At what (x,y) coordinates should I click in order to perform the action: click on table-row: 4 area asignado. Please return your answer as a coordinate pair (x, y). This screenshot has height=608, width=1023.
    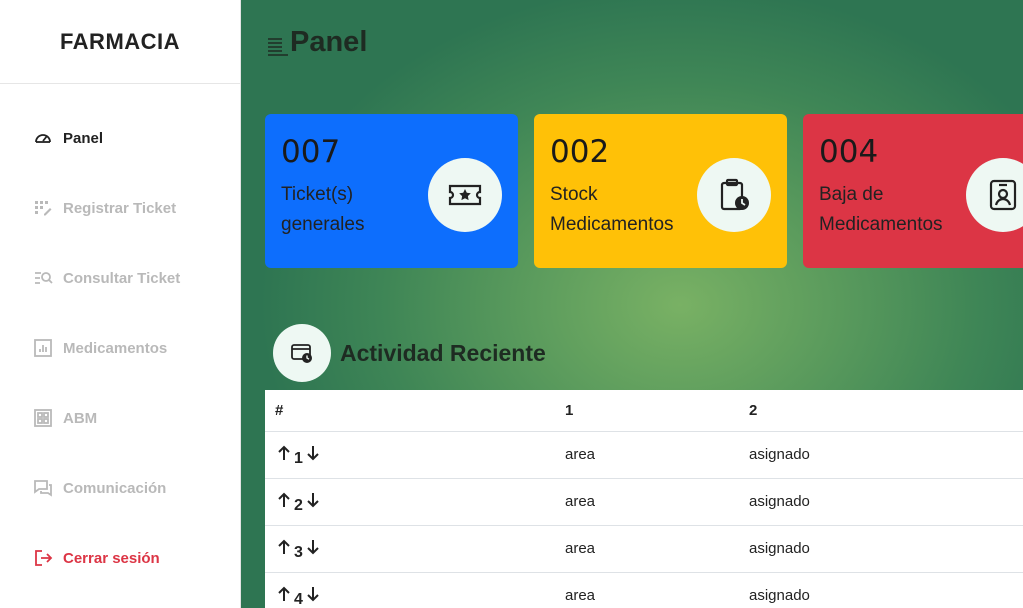
    Looking at the image, I should click on (644, 590).